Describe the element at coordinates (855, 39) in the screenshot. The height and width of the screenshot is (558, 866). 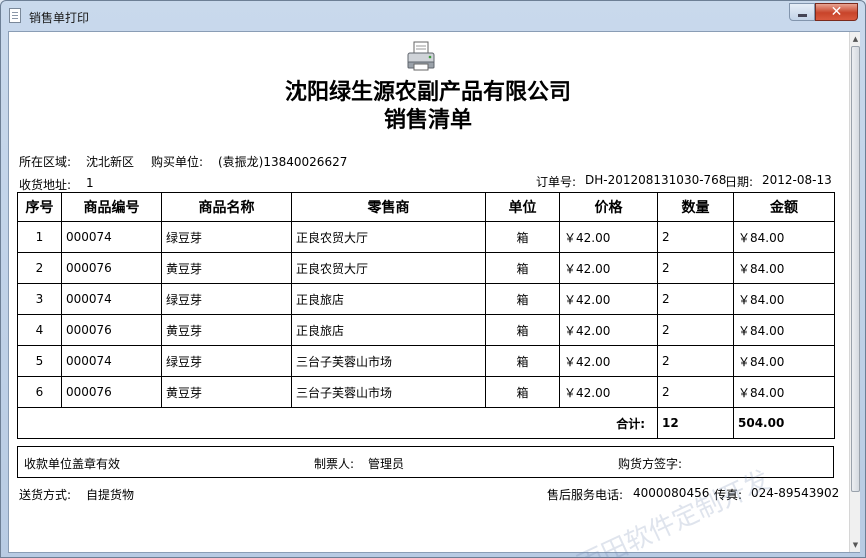
I see `scroll-up-icon: ▲` at that location.